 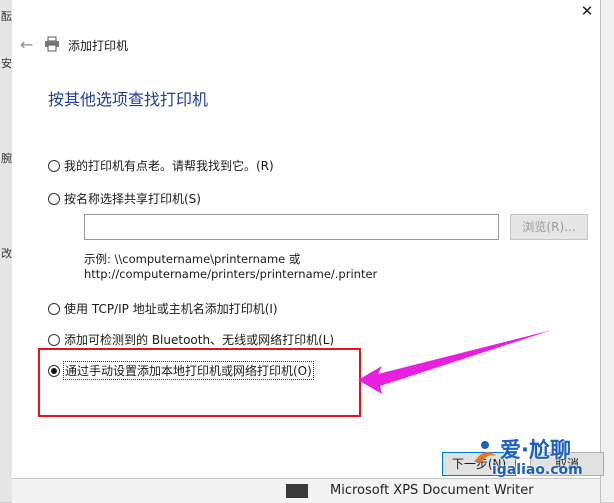 I want to click on watermark-url: igaliao.com, so click(x=537, y=470).